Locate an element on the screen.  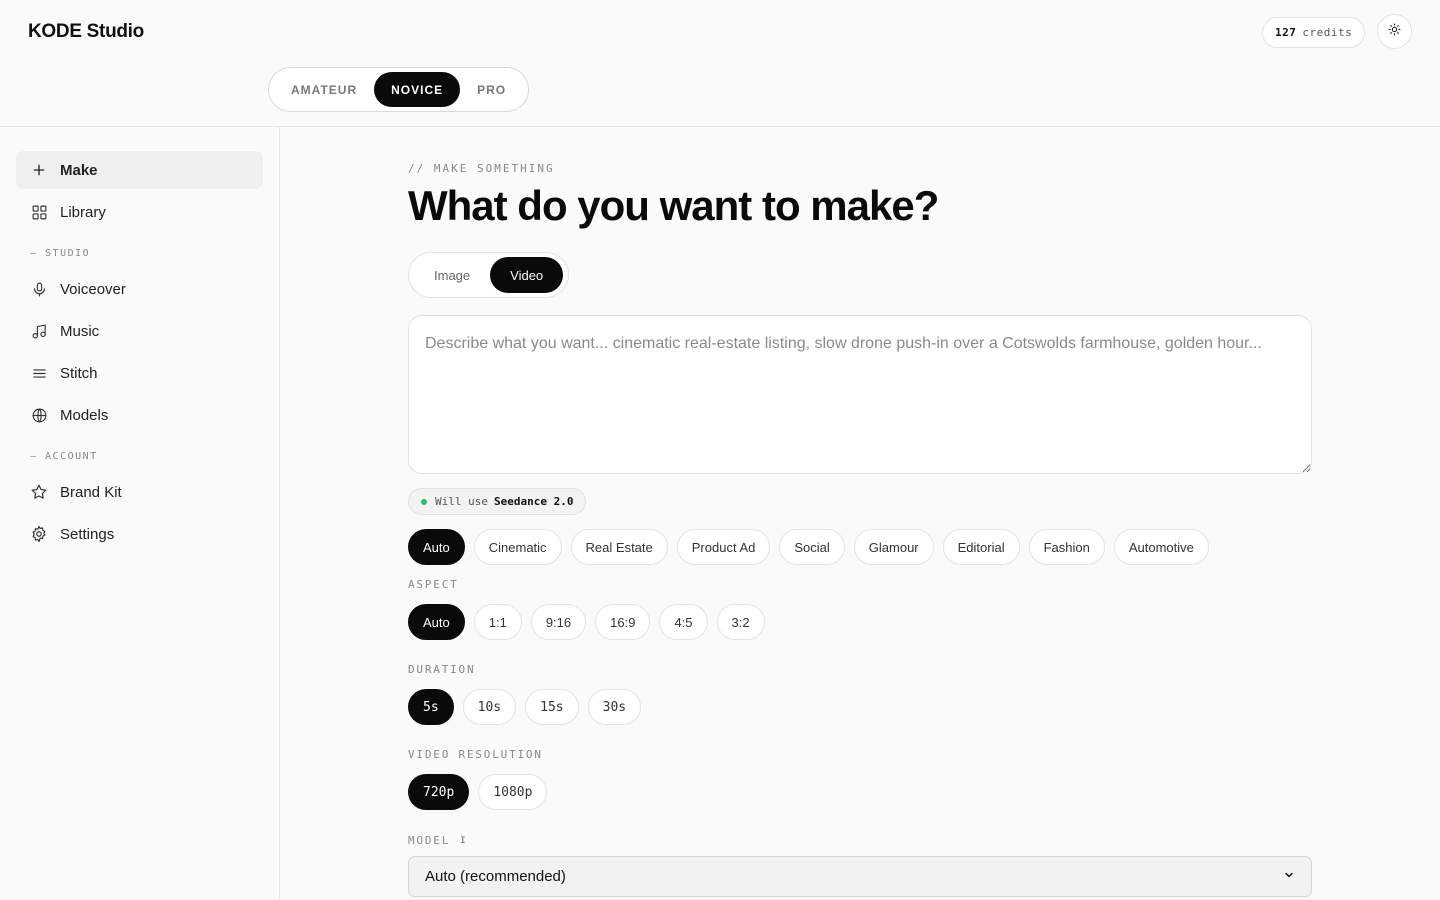
style-chip-cinematic: Cinematic is located at coordinates (517, 547).